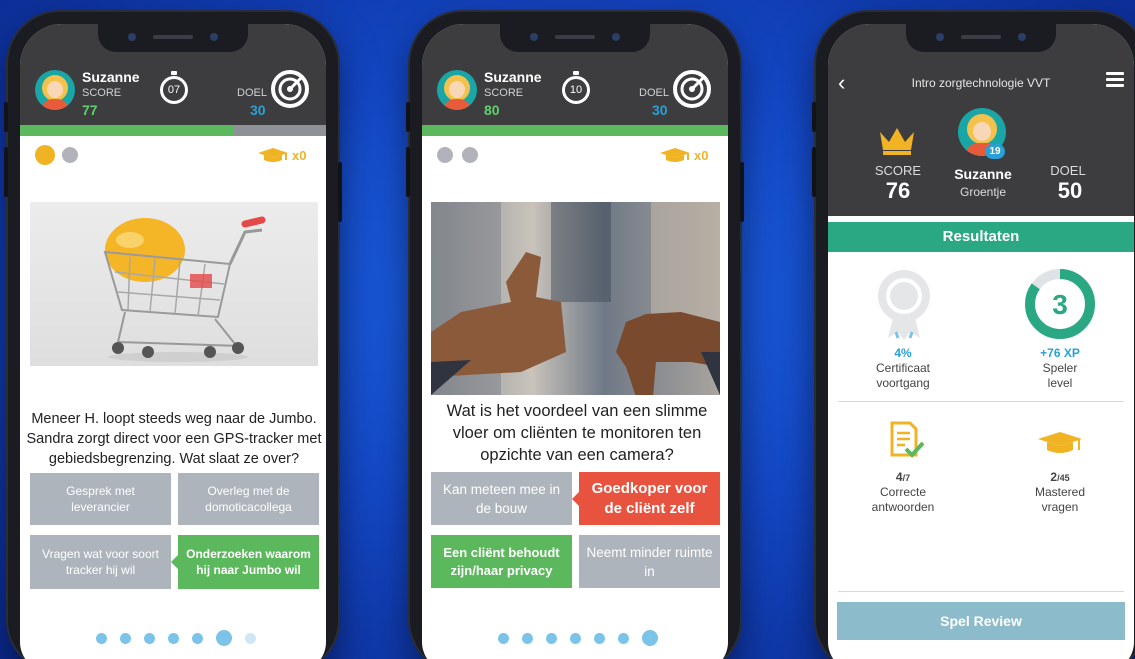  I want to click on level-number: 3, so click(1060, 304).